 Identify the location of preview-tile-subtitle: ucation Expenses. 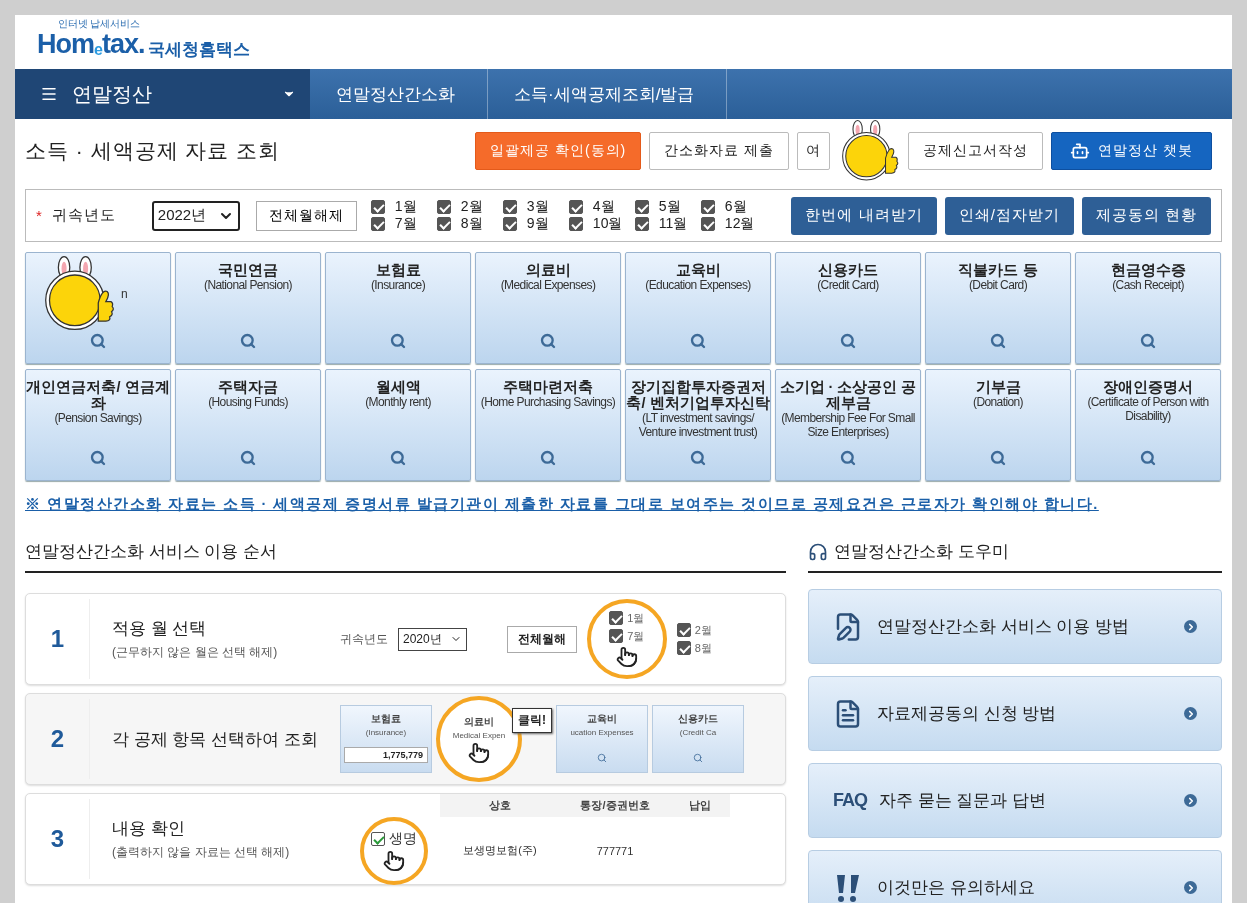
(602, 732).